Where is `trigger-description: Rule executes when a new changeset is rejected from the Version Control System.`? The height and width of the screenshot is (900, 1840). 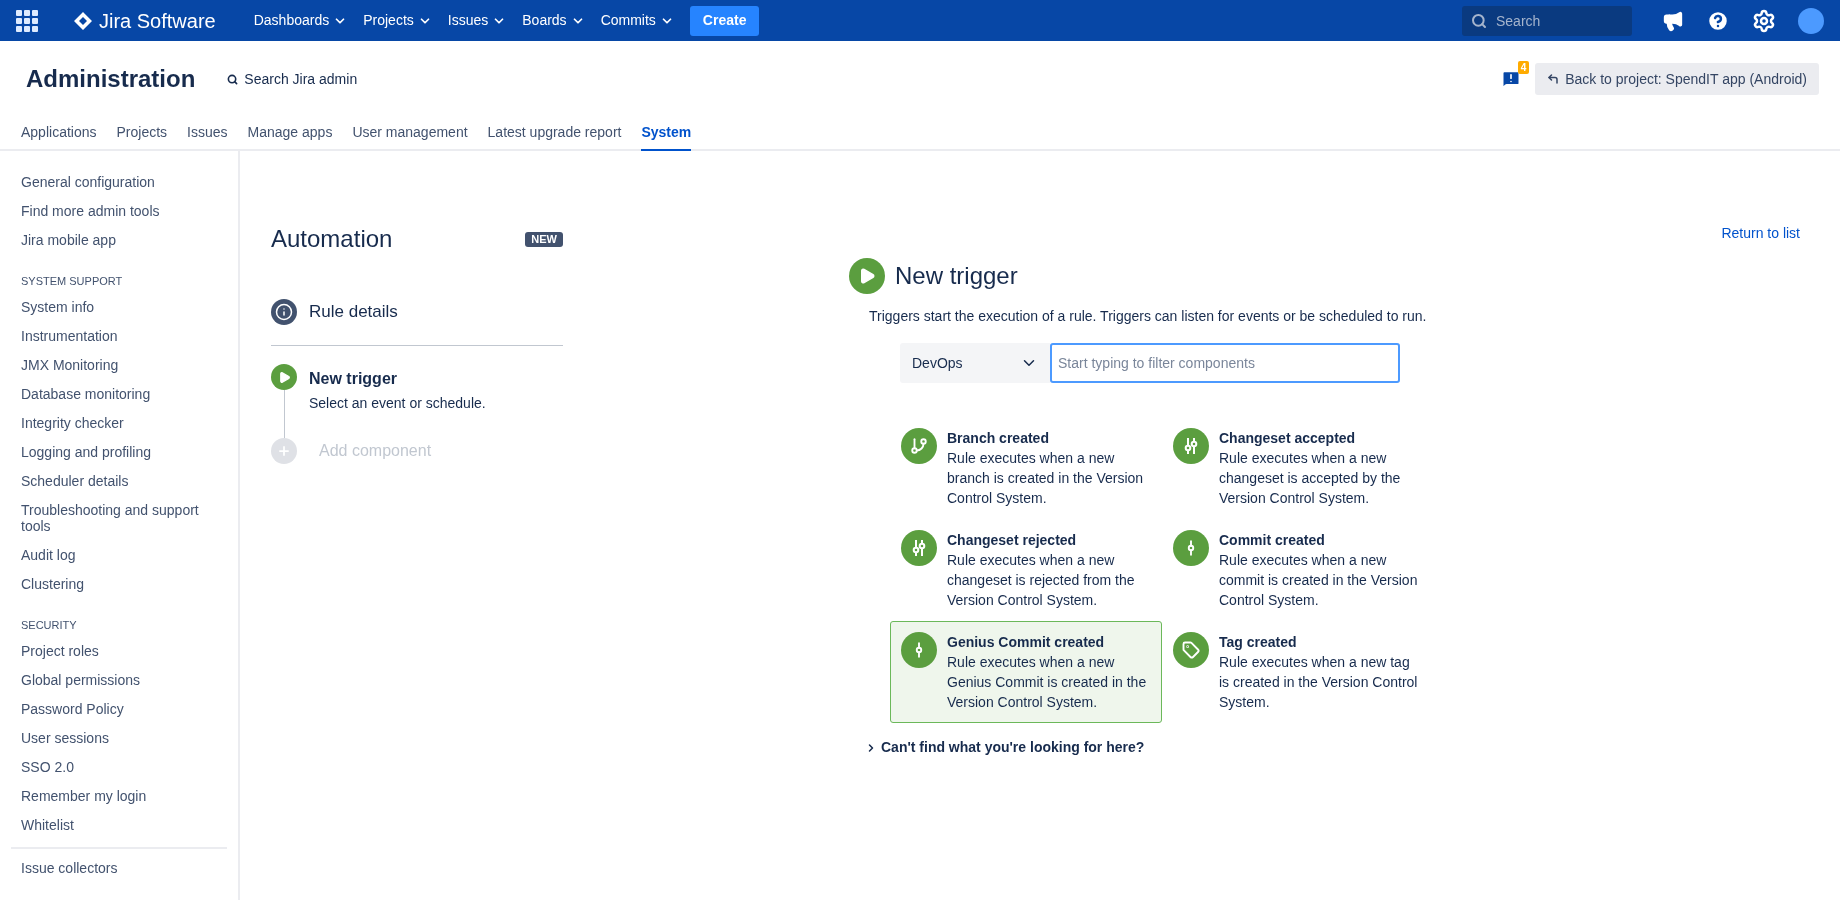 trigger-description: Rule executes when a new changeset is rejected from the Version Control System. is located at coordinates (1041, 580).